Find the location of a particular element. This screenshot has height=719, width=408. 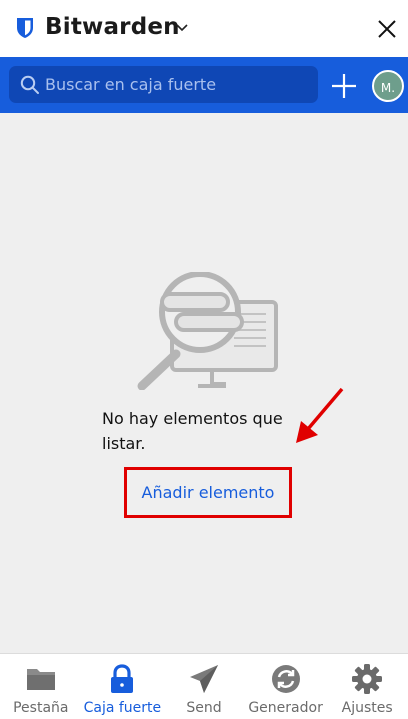

tab-send: Send is located at coordinates (204, 686).